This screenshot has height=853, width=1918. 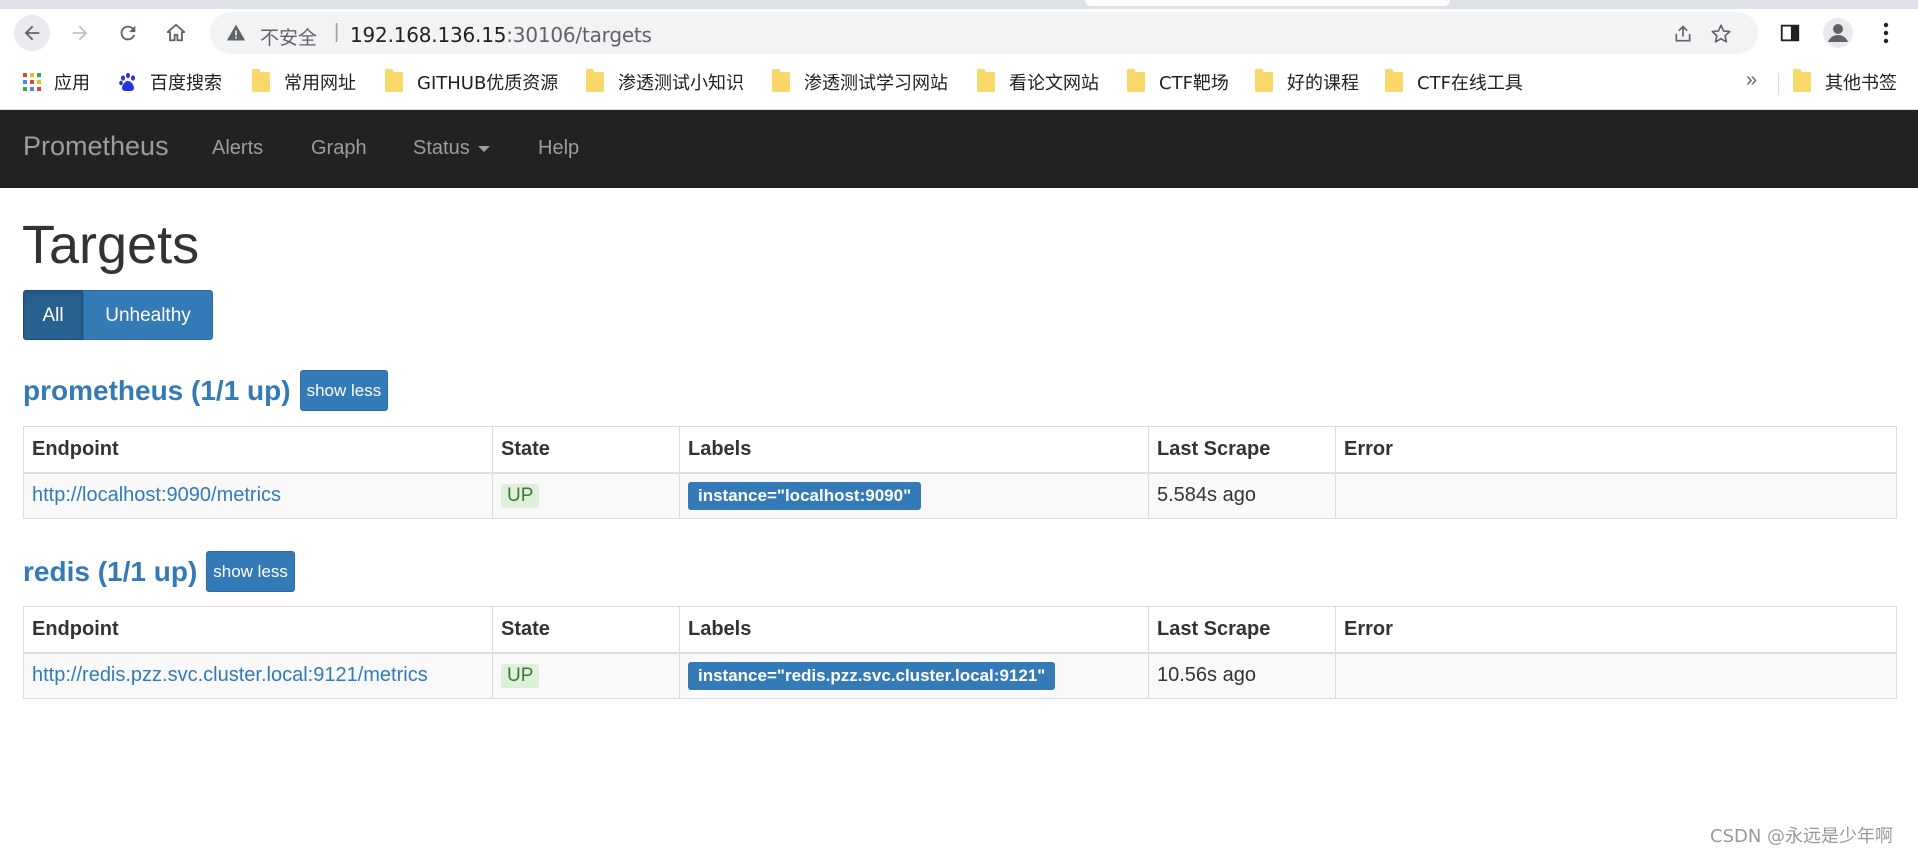 What do you see at coordinates (1721, 34) in the screenshot?
I see `bookmark-star-icon` at bounding box center [1721, 34].